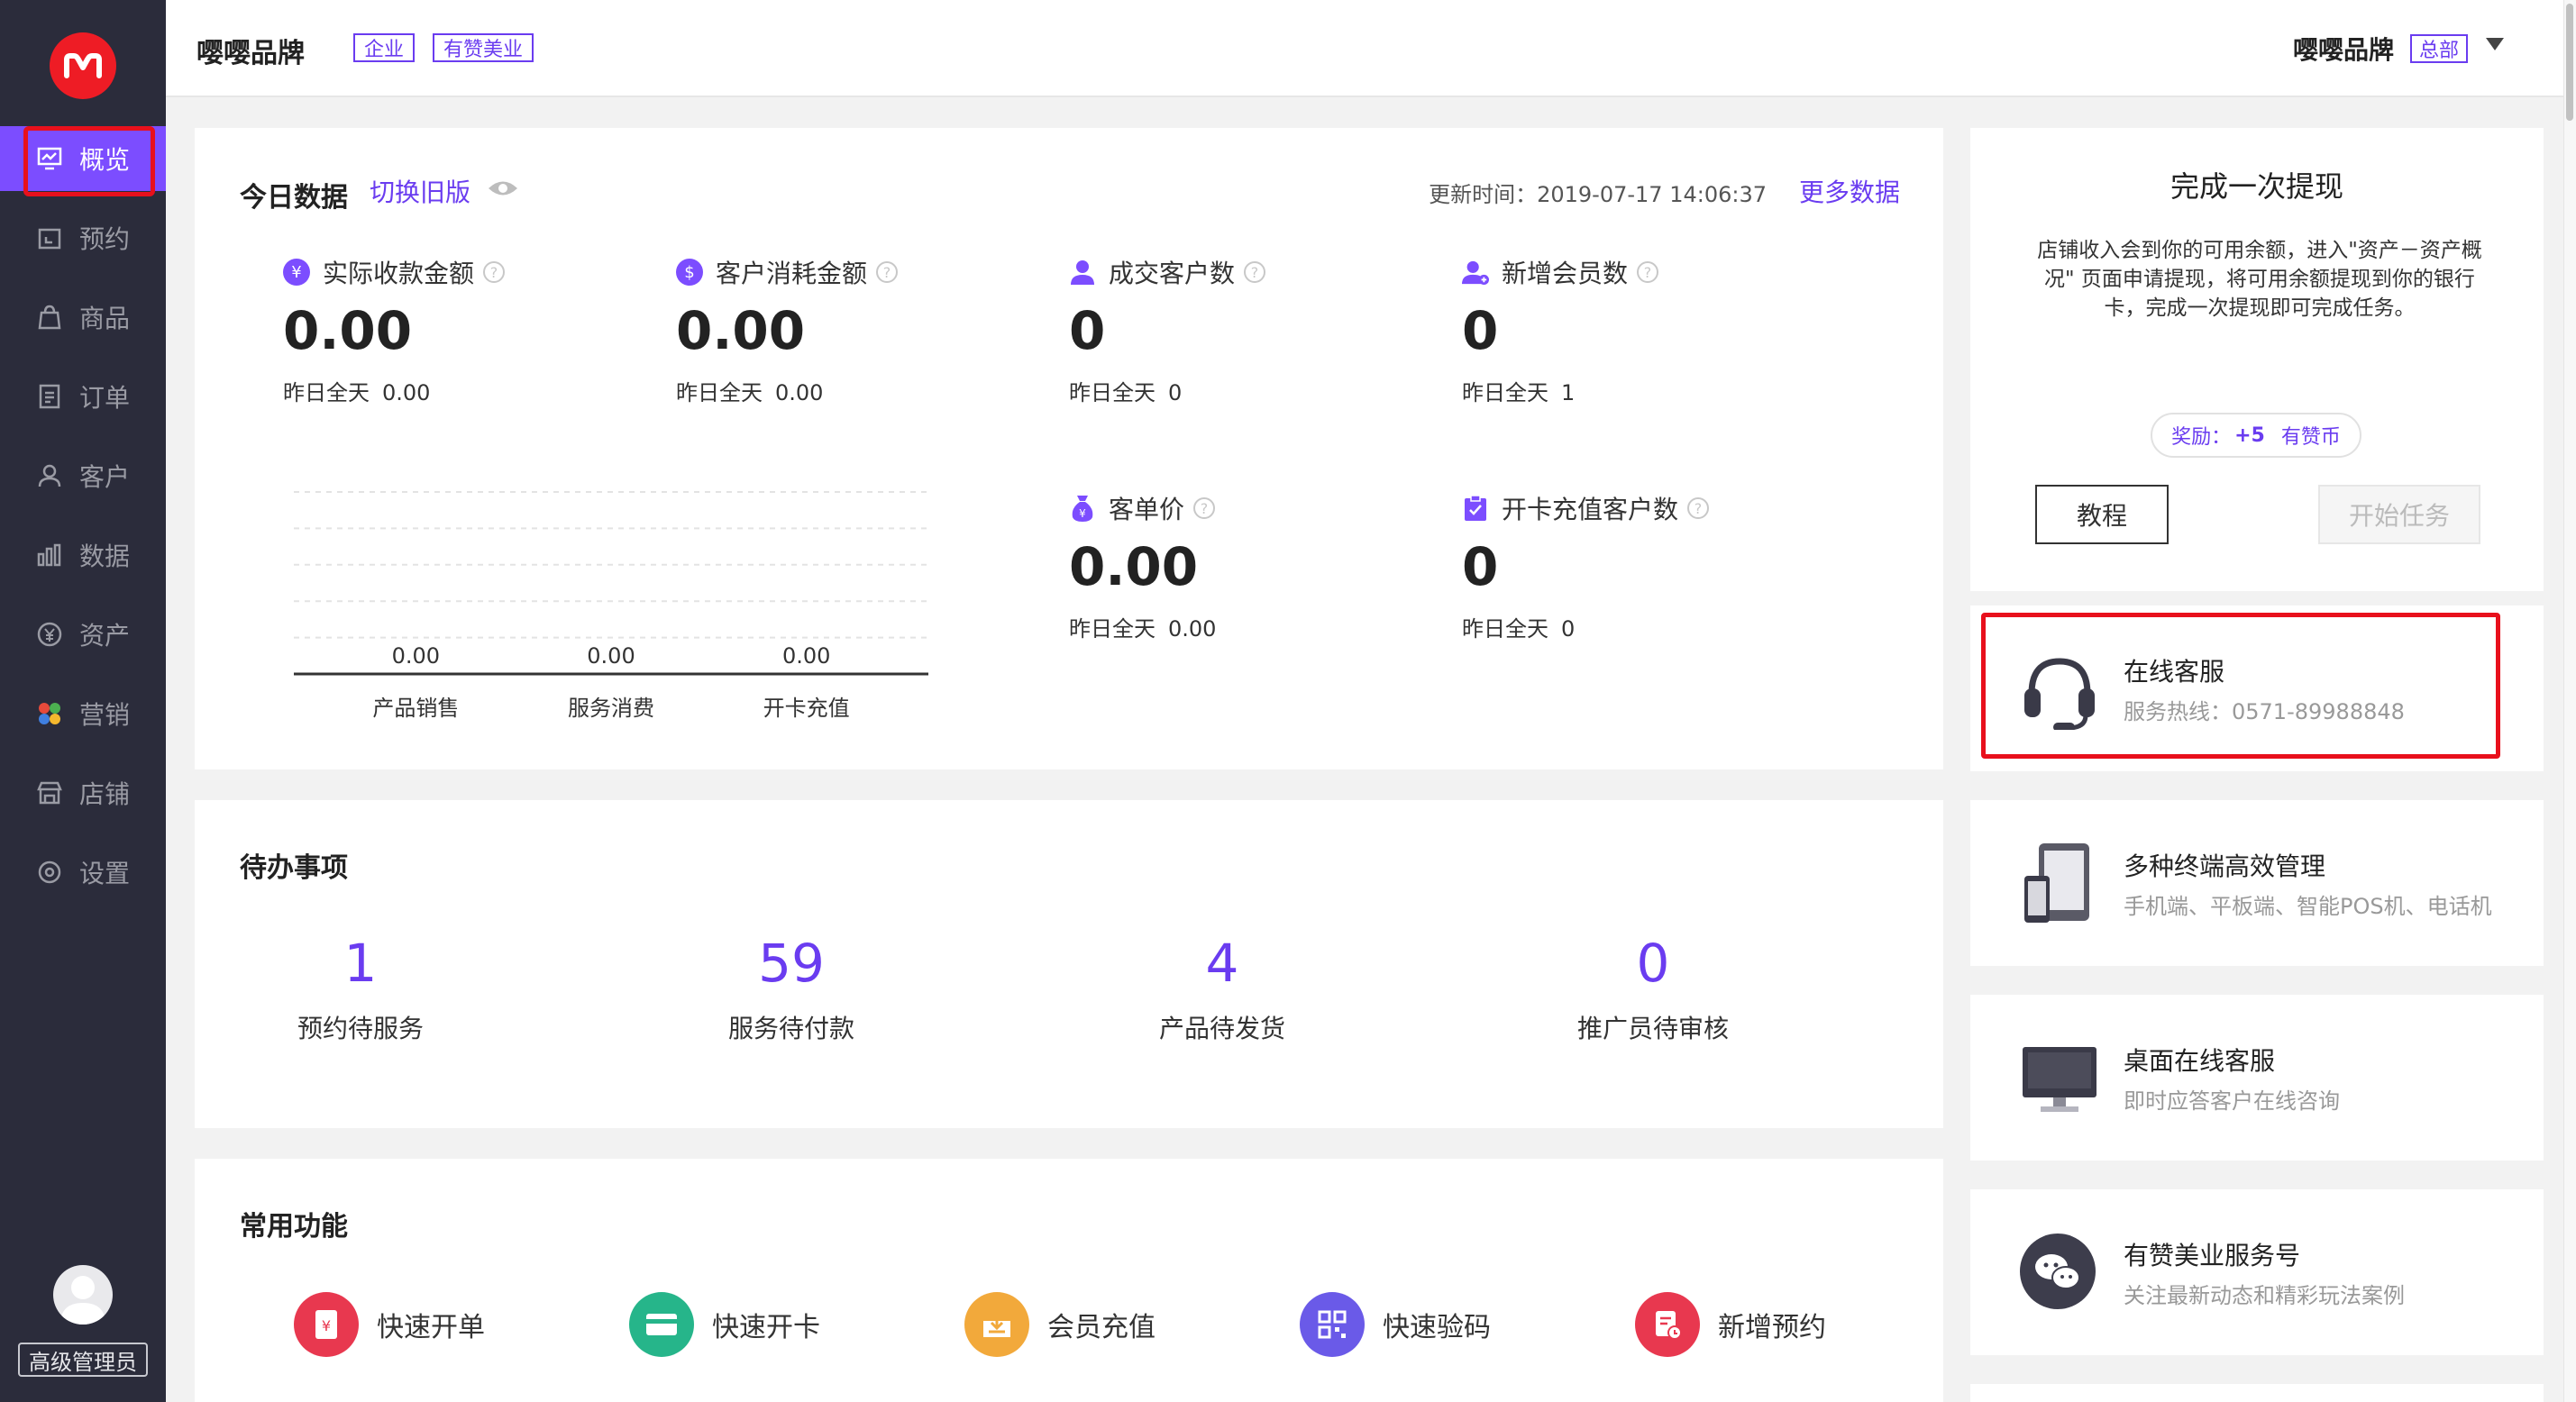 This screenshot has width=2576, height=1402. I want to click on brand-logo, so click(83, 65).